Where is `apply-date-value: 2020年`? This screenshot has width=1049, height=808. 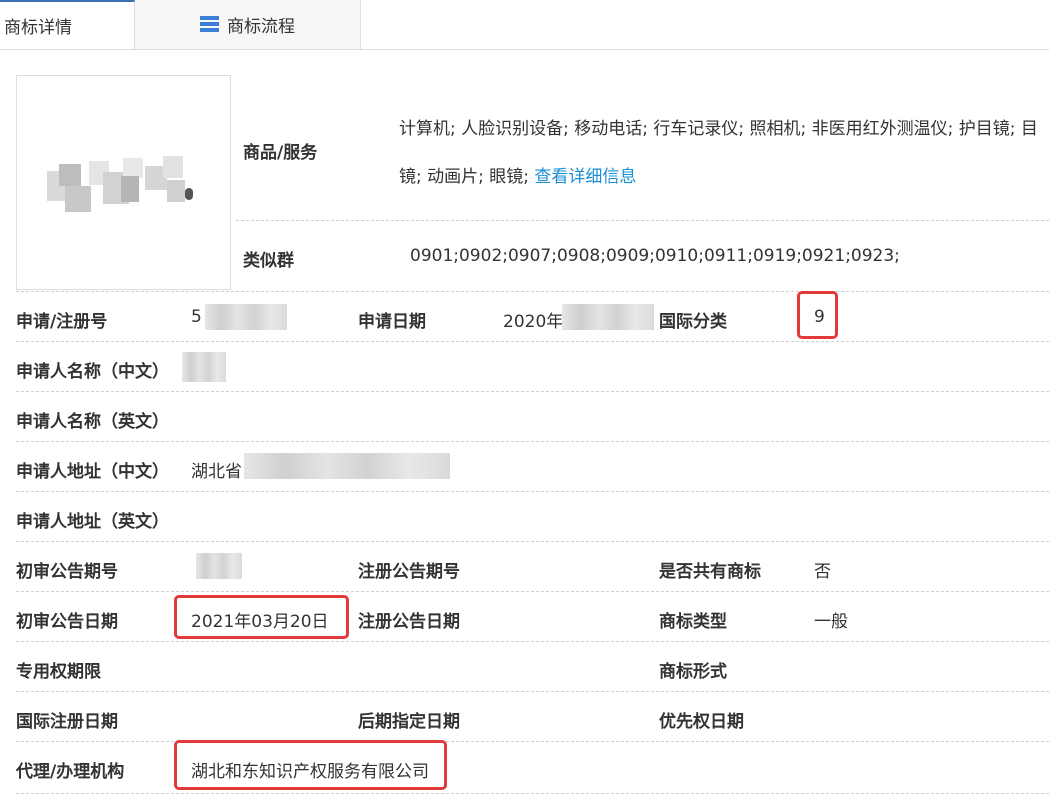 apply-date-value: 2020年 is located at coordinates (533, 322).